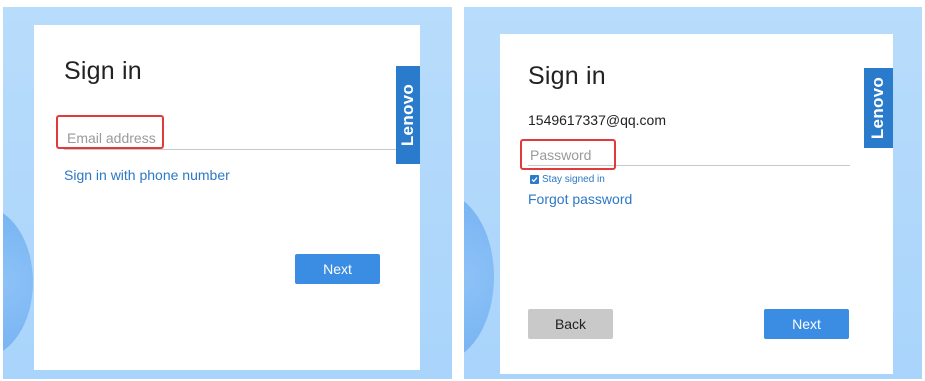 The image size is (925, 381). I want to click on forgot-password-link: Forgot password, so click(580, 199).